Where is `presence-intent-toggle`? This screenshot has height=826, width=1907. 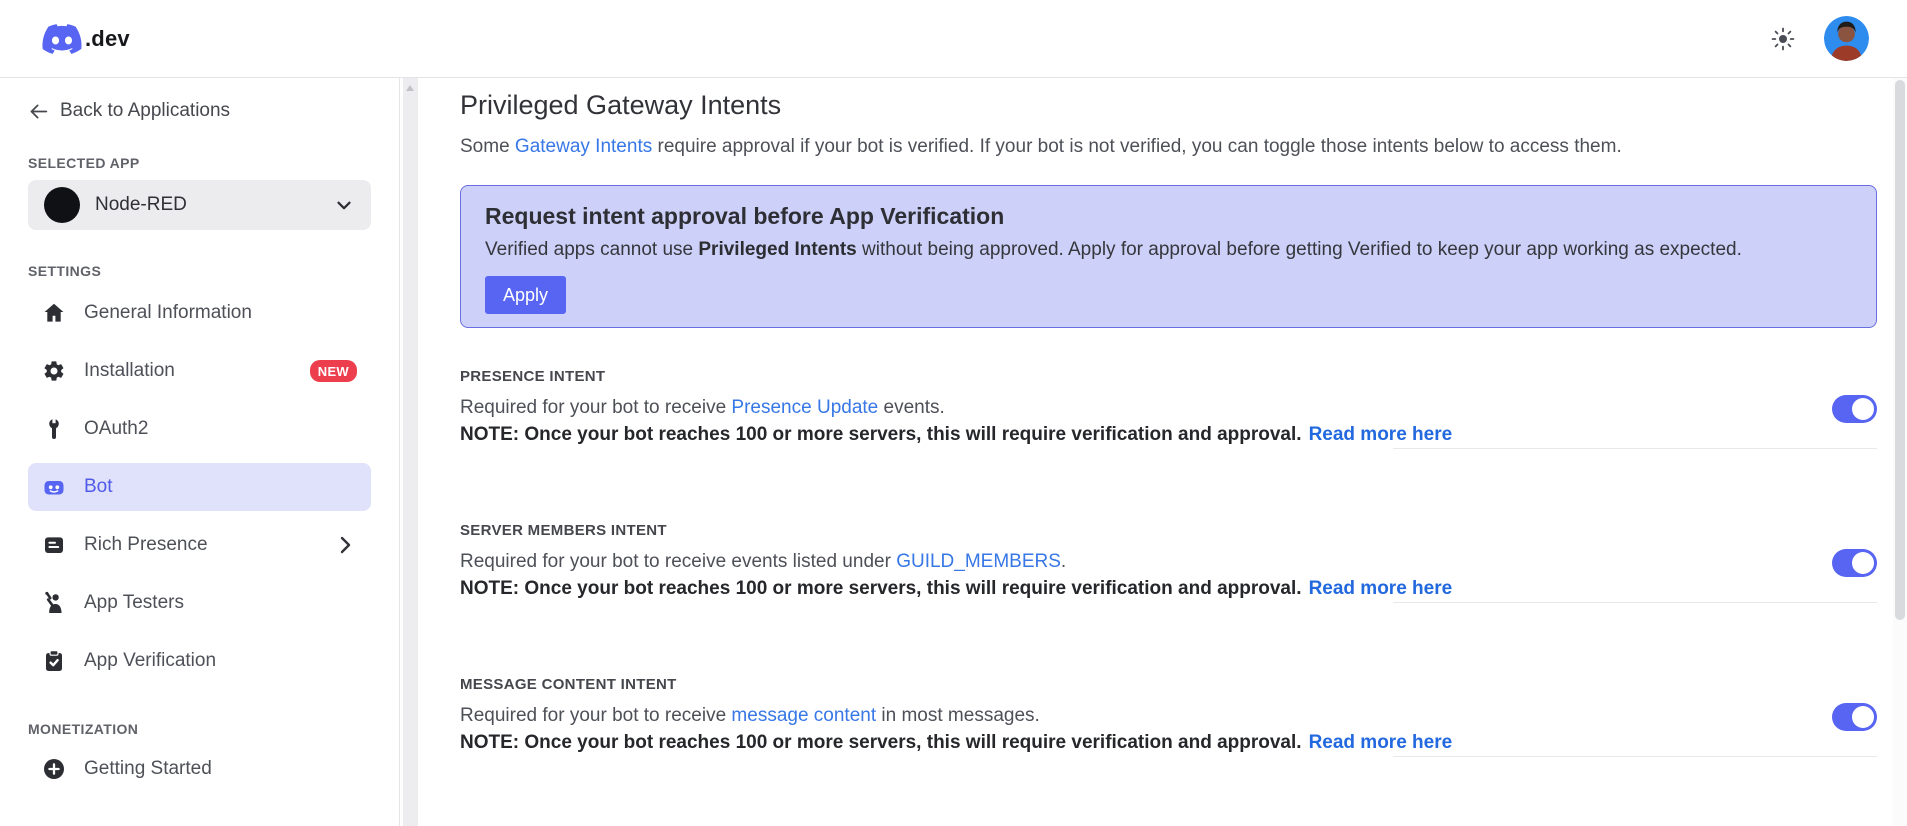
presence-intent-toggle is located at coordinates (1854, 409).